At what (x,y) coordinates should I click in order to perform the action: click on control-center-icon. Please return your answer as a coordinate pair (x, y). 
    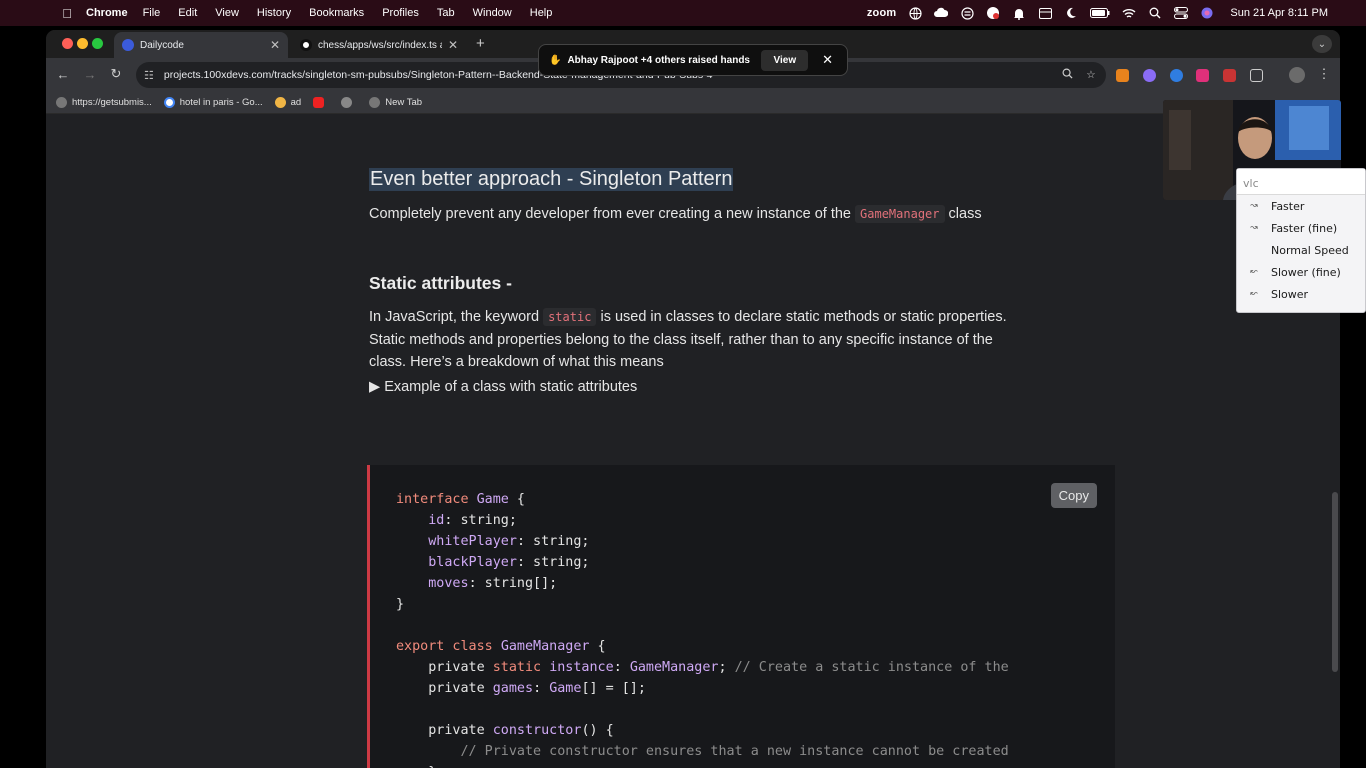
    Looking at the image, I should click on (1181, 13).